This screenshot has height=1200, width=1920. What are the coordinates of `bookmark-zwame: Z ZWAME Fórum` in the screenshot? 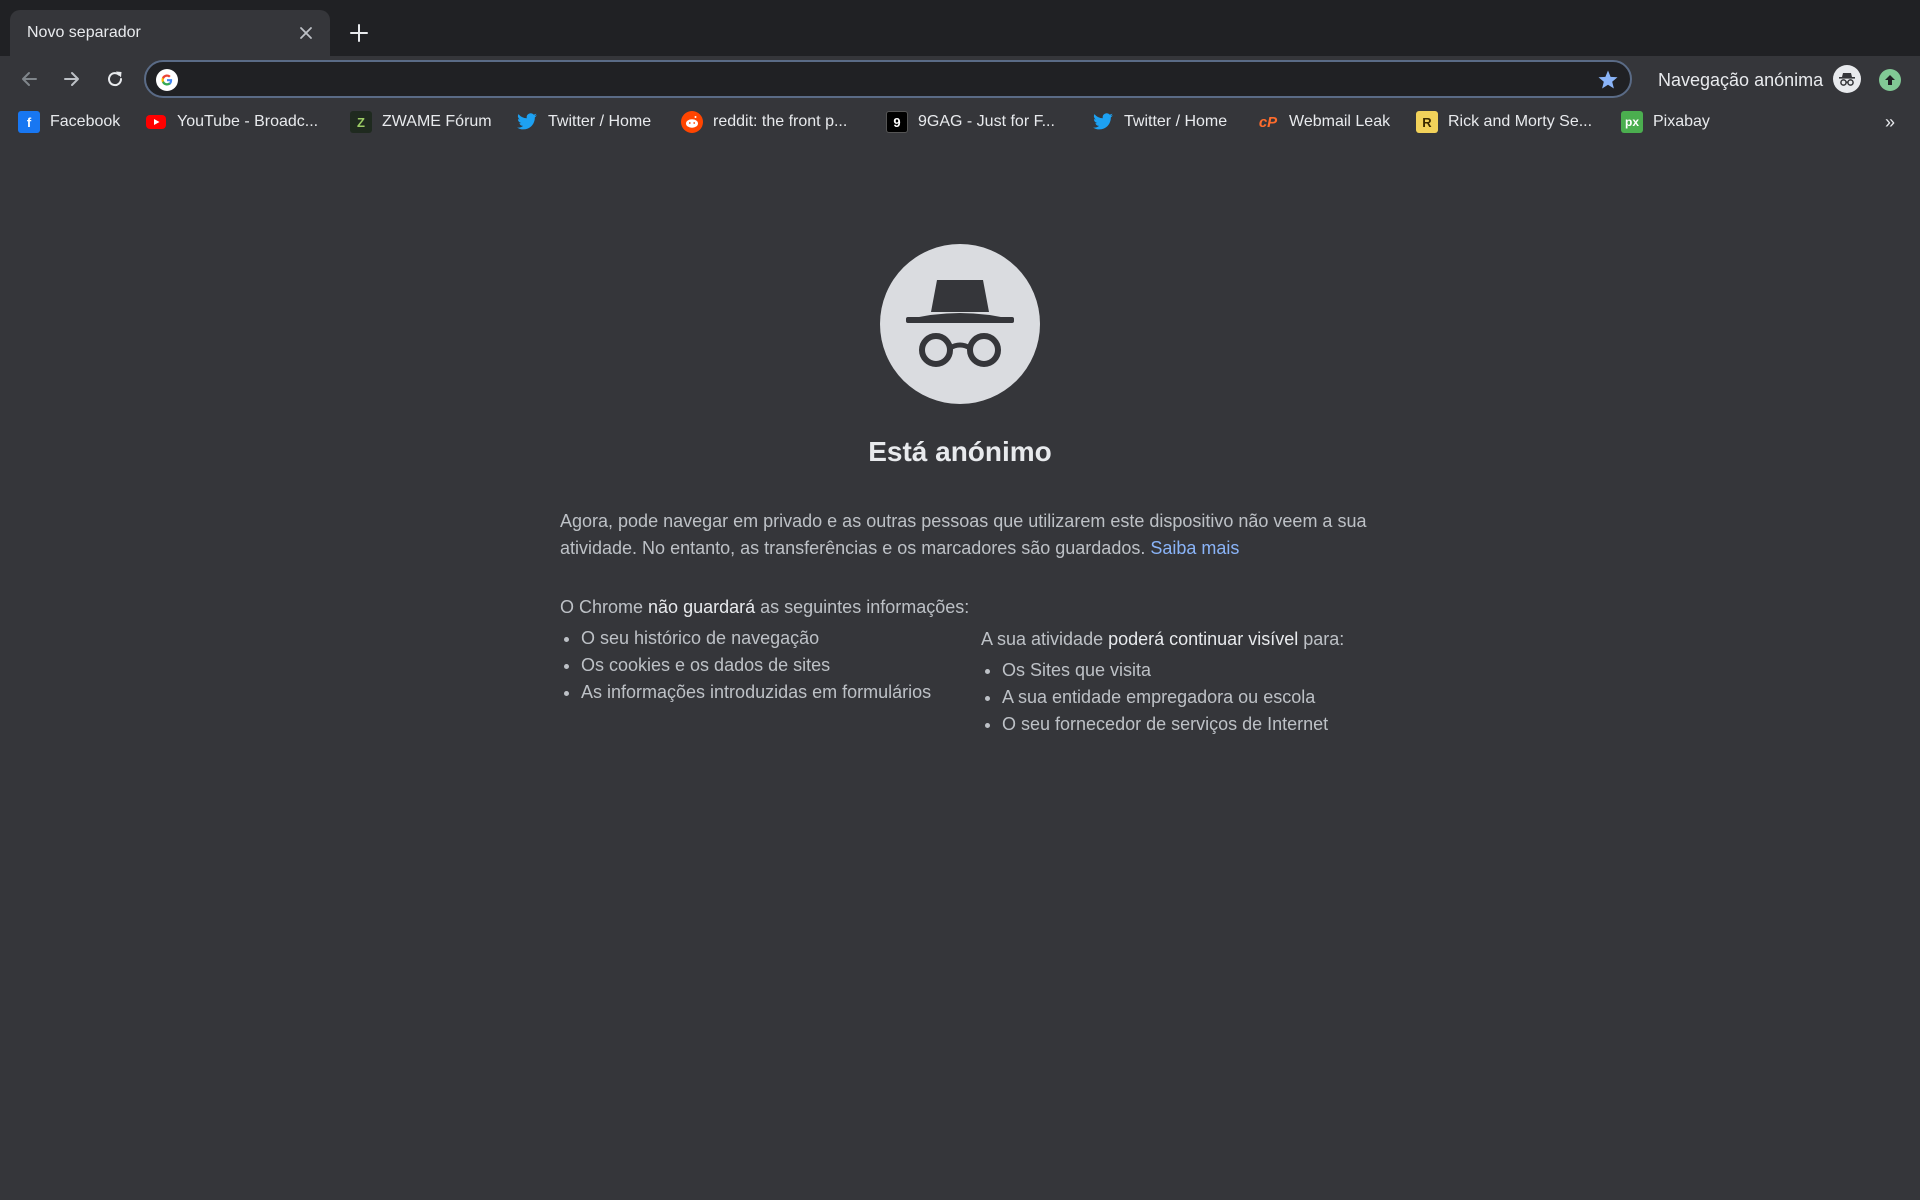 It's located at (421, 122).